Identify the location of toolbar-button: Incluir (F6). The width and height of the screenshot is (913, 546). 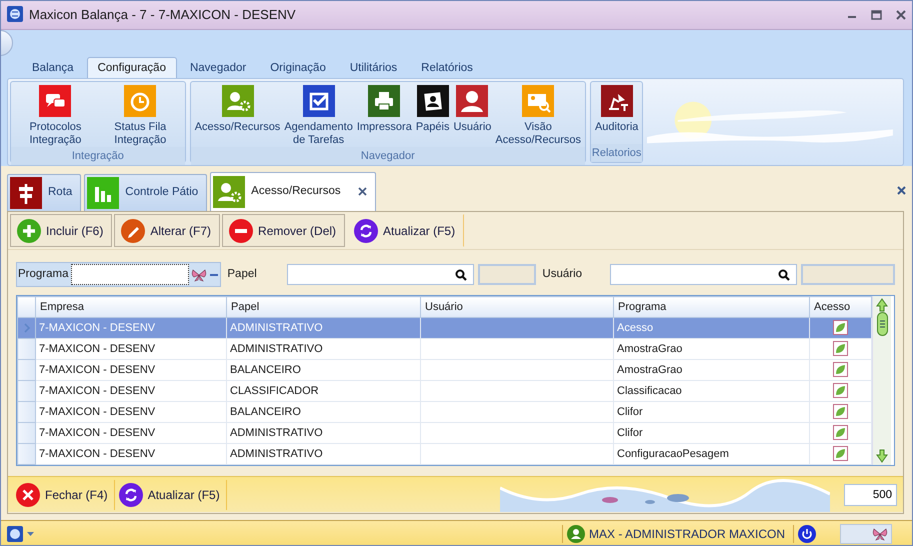
(61, 230).